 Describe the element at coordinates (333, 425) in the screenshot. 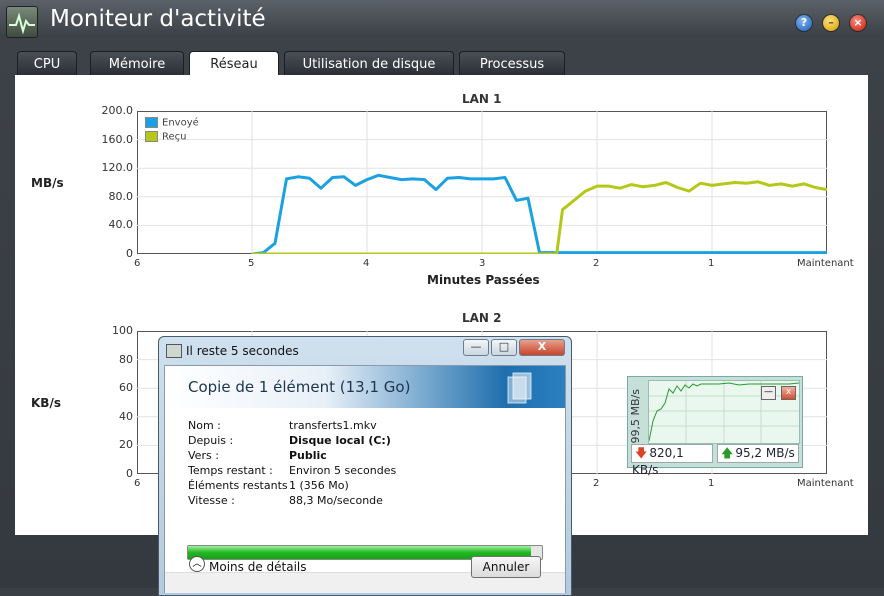

I see `detail-value: transferts1.mkv` at that location.